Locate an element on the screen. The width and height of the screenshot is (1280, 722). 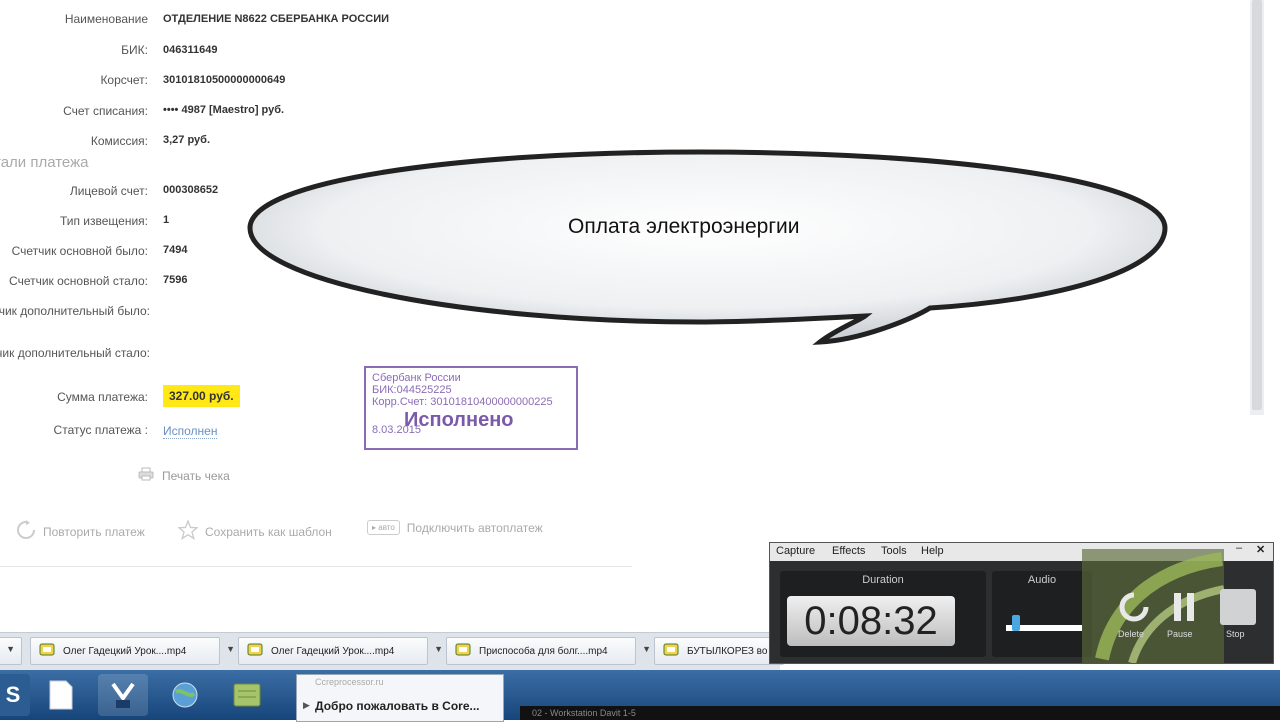
field-label-account: Счет списания: is located at coordinates (105, 111).